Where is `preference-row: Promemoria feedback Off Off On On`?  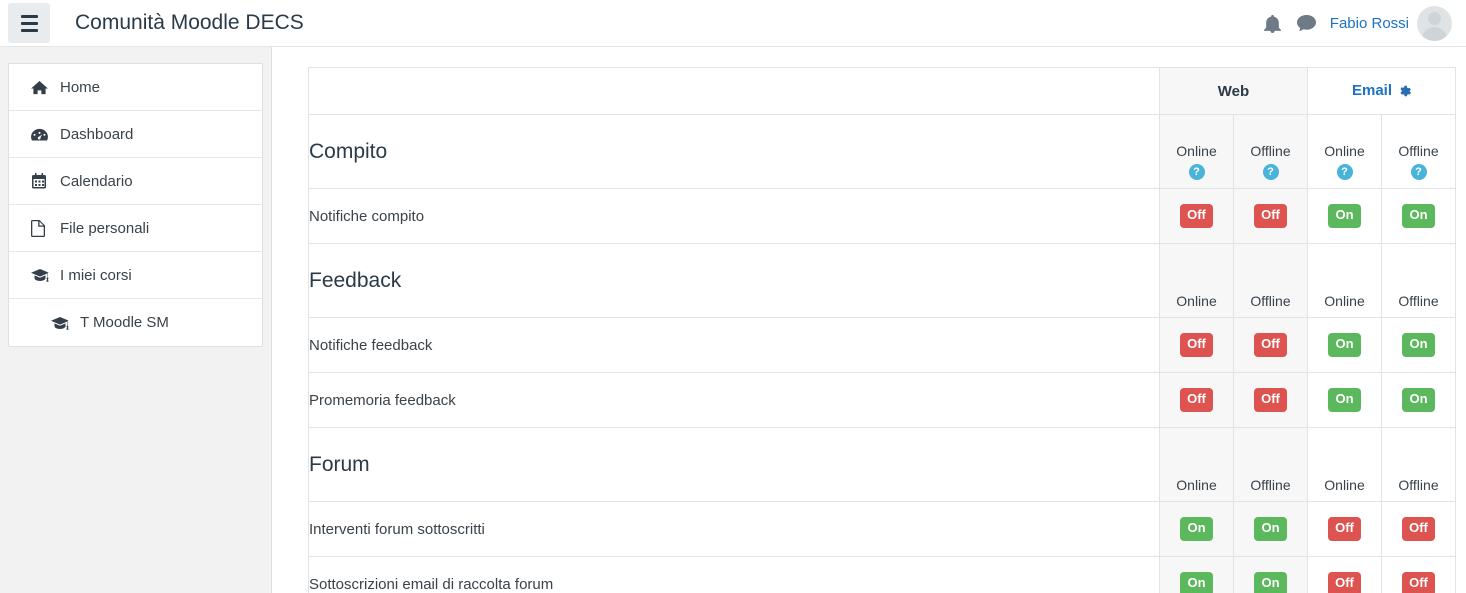 preference-row: Promemoria feedback Off Off On On is located at coordinates (882, 400).